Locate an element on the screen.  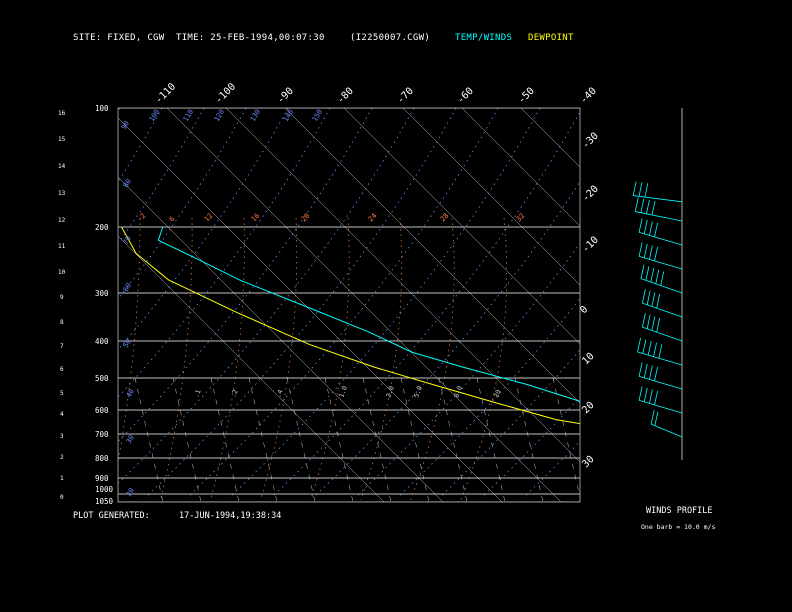
dry-adiabat-label: 120 is located at coordinates (219, 115).